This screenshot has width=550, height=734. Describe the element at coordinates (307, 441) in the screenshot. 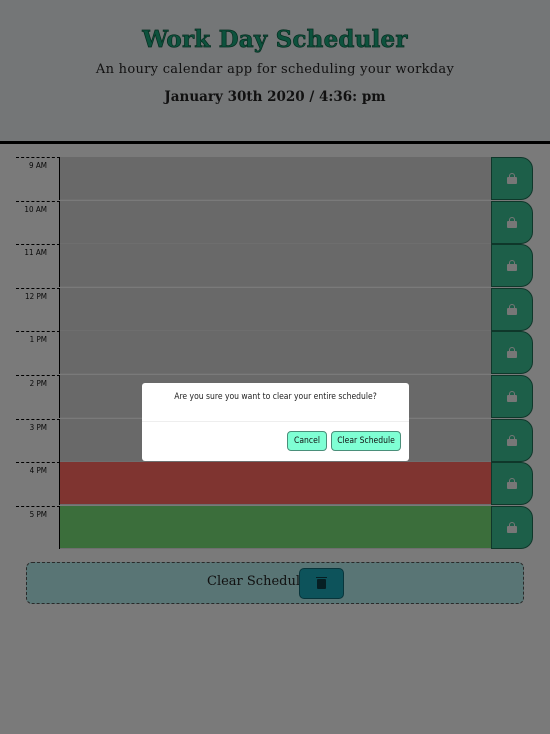

I see `cancel-button: Cancel` at that location.